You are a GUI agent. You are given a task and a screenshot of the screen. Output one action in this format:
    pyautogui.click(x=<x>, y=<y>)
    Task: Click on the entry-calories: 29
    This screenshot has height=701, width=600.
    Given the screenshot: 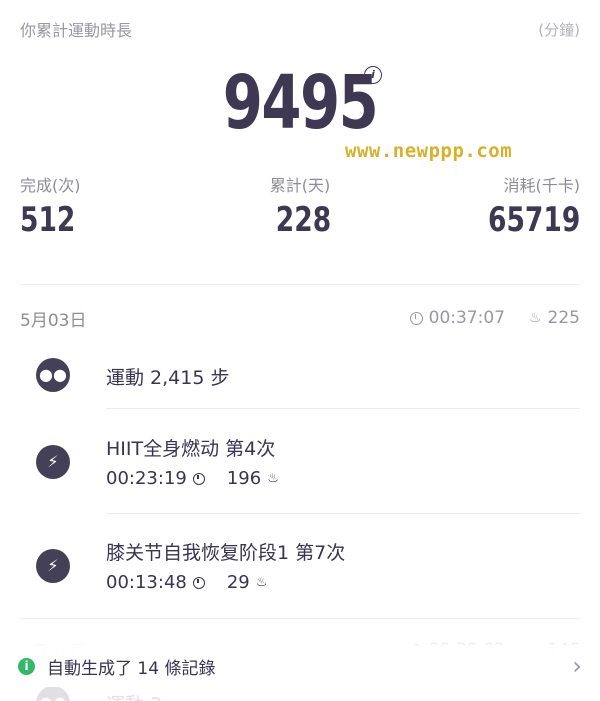 What is the action you would take?
    pyautogui.click(x=238, y=582)
    